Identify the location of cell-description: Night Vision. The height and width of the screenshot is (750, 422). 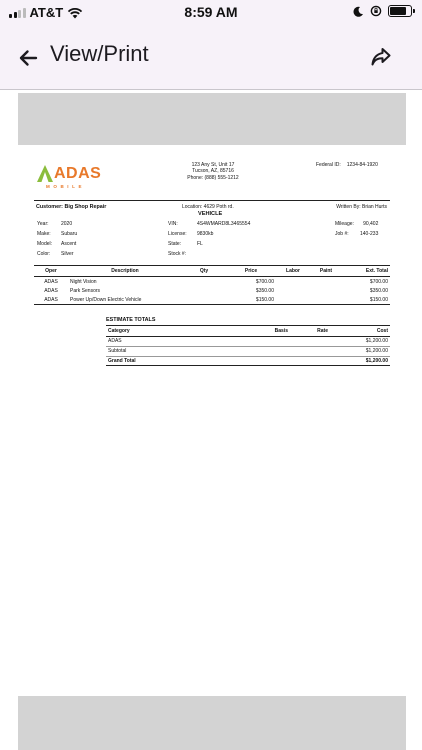
(83, 281).